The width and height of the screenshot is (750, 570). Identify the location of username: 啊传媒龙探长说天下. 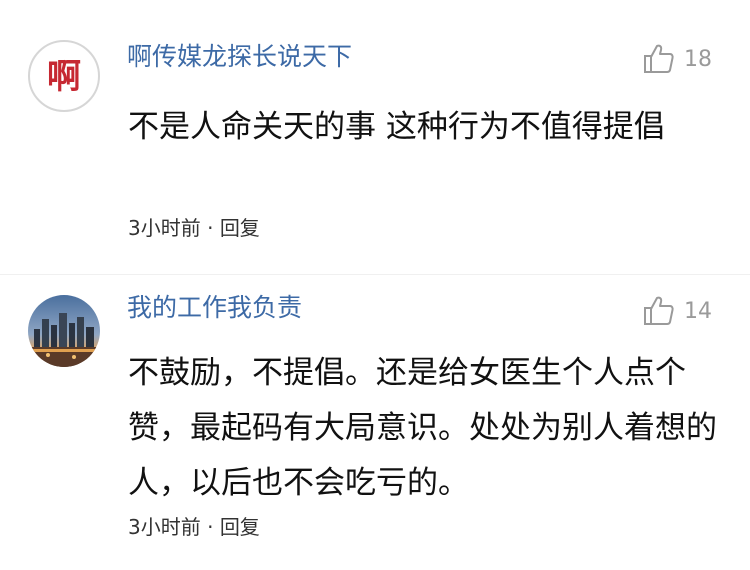
(239, 57).